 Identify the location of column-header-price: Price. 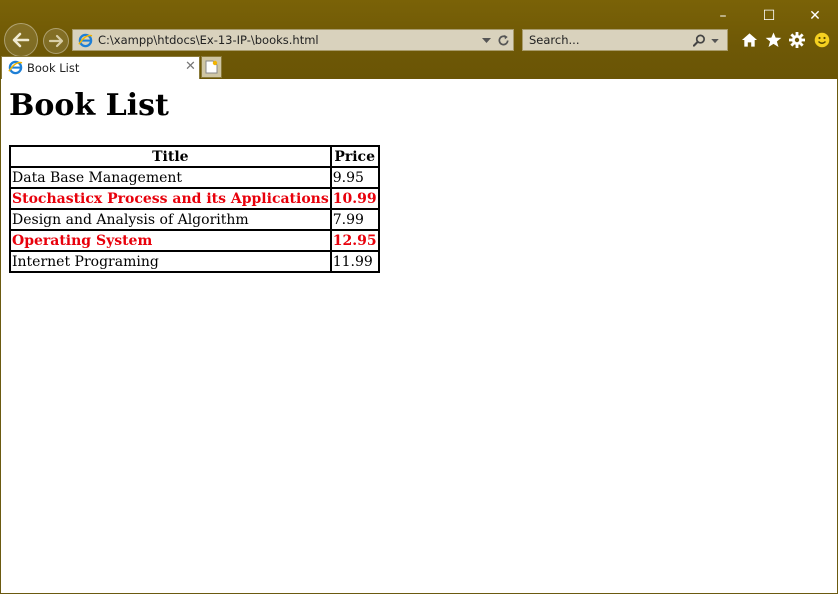
(354, 156).